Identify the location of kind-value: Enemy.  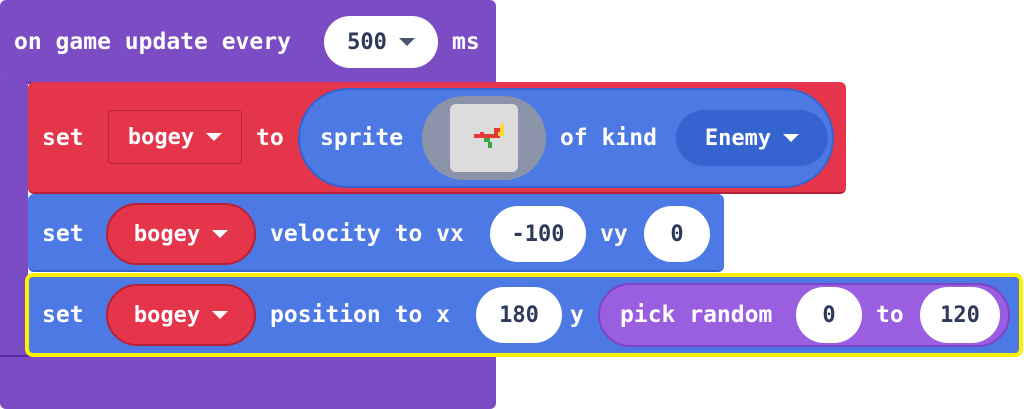
(738, 138).